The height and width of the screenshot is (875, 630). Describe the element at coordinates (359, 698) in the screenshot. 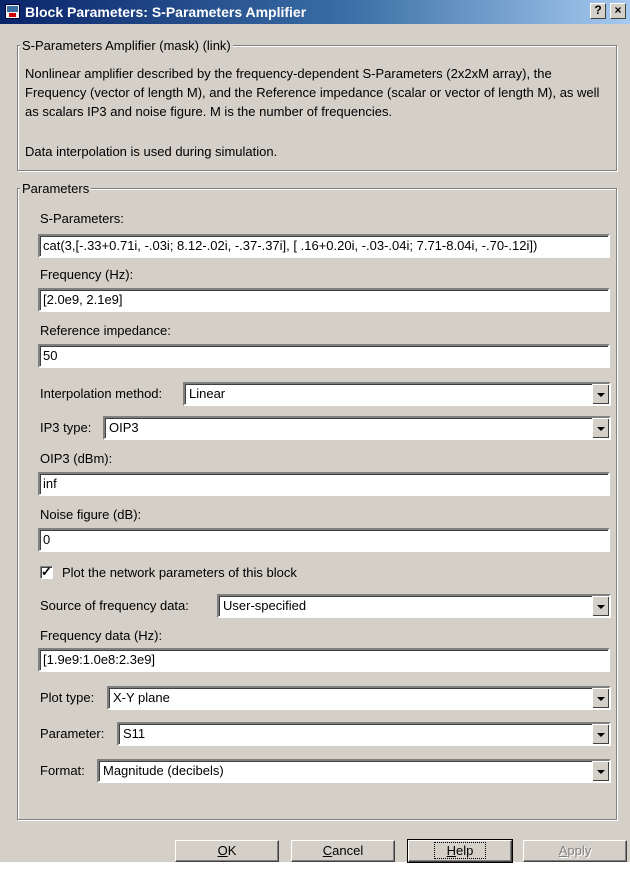

I see `plot-type-select: X-Y plane` at that location.